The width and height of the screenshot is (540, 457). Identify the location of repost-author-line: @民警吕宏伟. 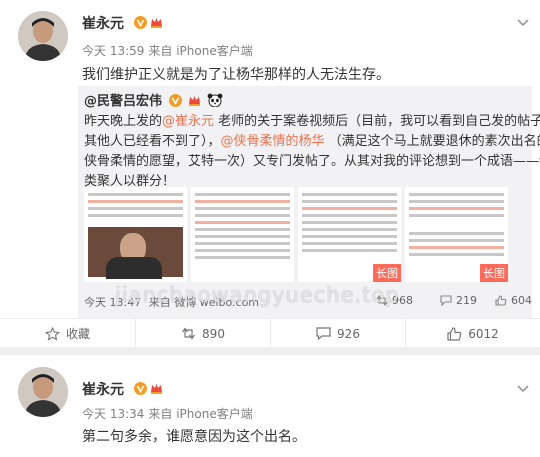
(153, 102).